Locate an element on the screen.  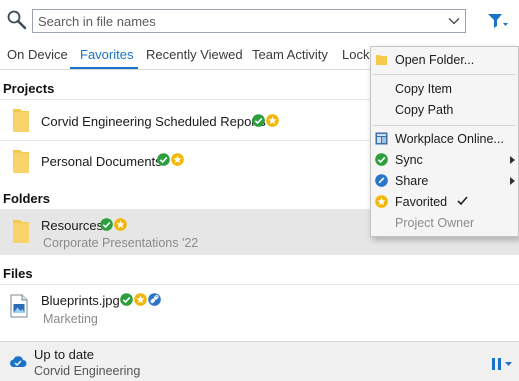
pause-sync-icon is located at coordinates (502, 364).